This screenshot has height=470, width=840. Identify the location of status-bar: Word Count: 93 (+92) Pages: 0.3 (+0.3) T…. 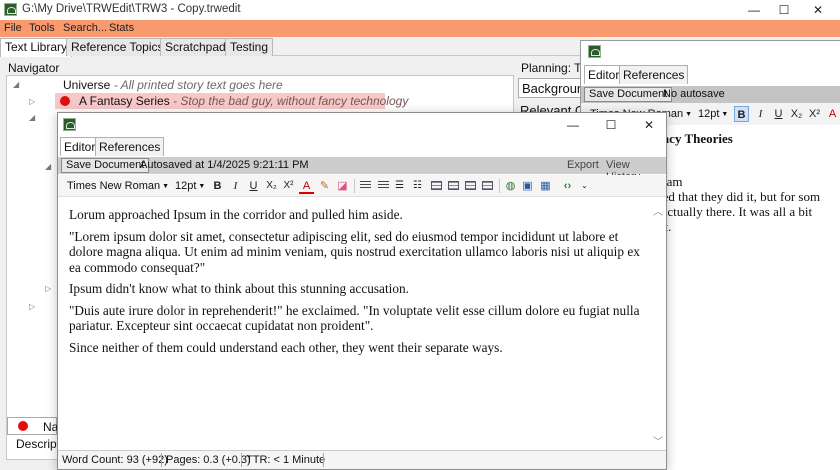
(362, 459).